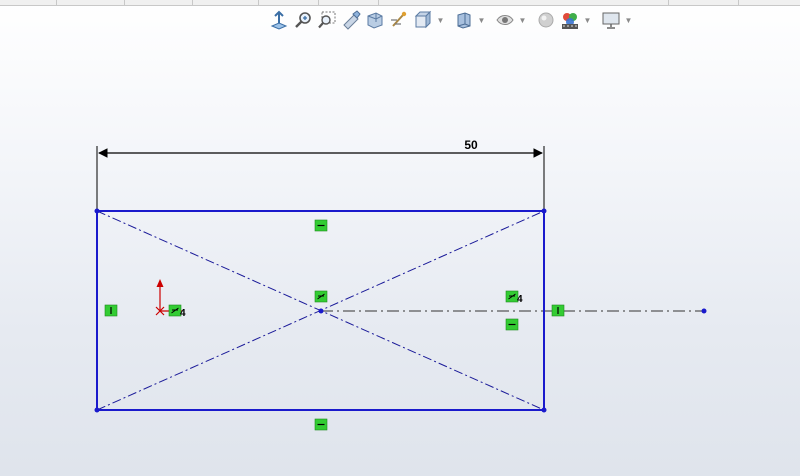 Image resolution: width=800 pixels, height=476 pixels. Describe the element at coordinates (177, 311) in the screenshot. I see `coincident-relation-origin: 4` at that location.